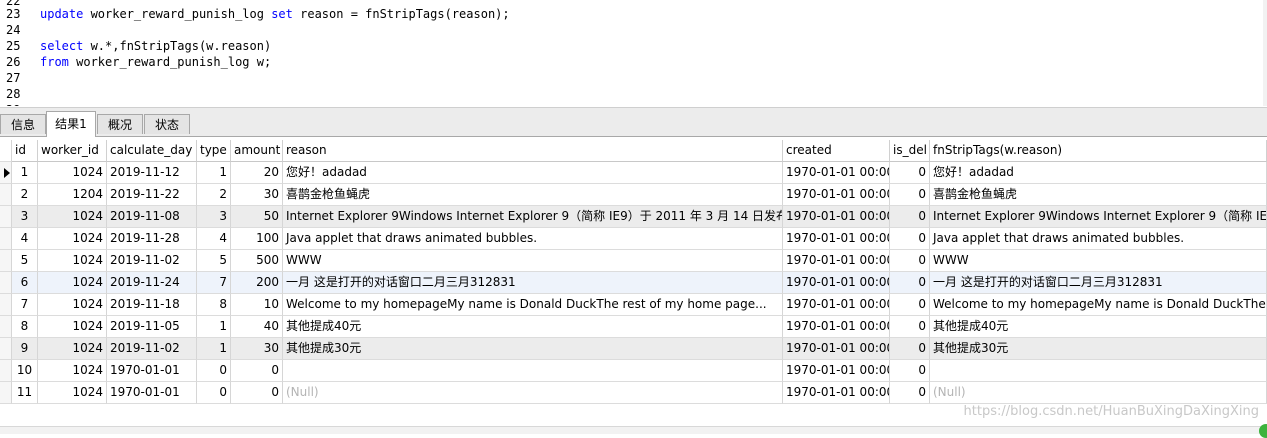 Image resolution: width=1267 pixels, height=438 pixels. Describe the element at coordinates (533, 195) in the screenshot. I see `col-reason-cell: 喜鹊金枪鱼蝇虎` at that location.